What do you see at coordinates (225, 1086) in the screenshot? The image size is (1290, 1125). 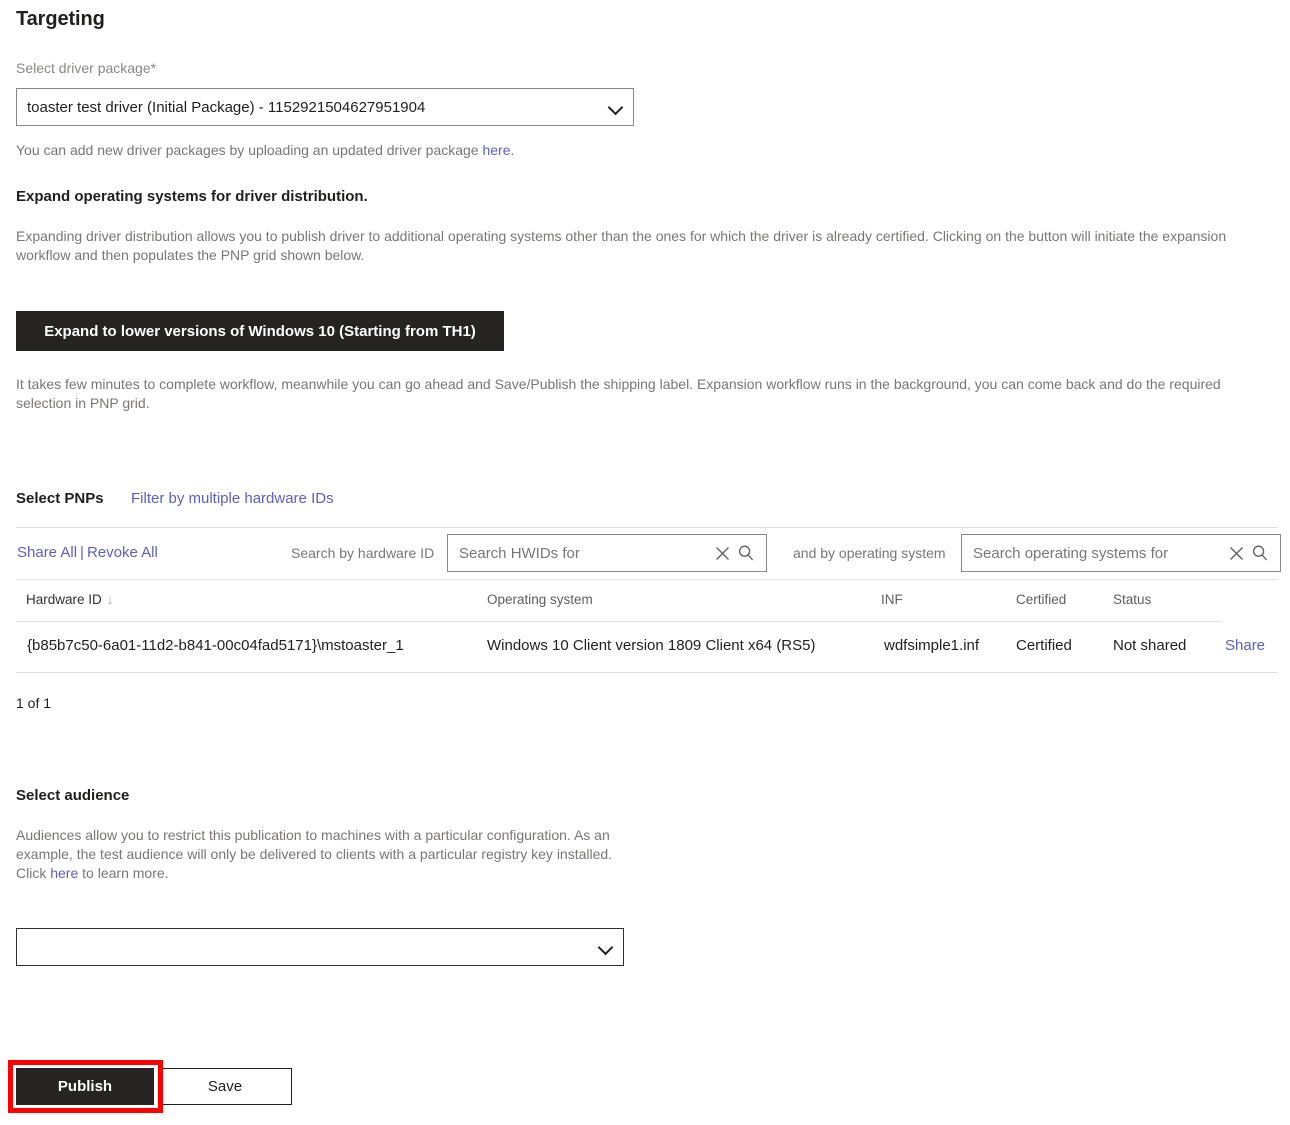 I see `save-button: Save` at bounding box center [225, 1086].